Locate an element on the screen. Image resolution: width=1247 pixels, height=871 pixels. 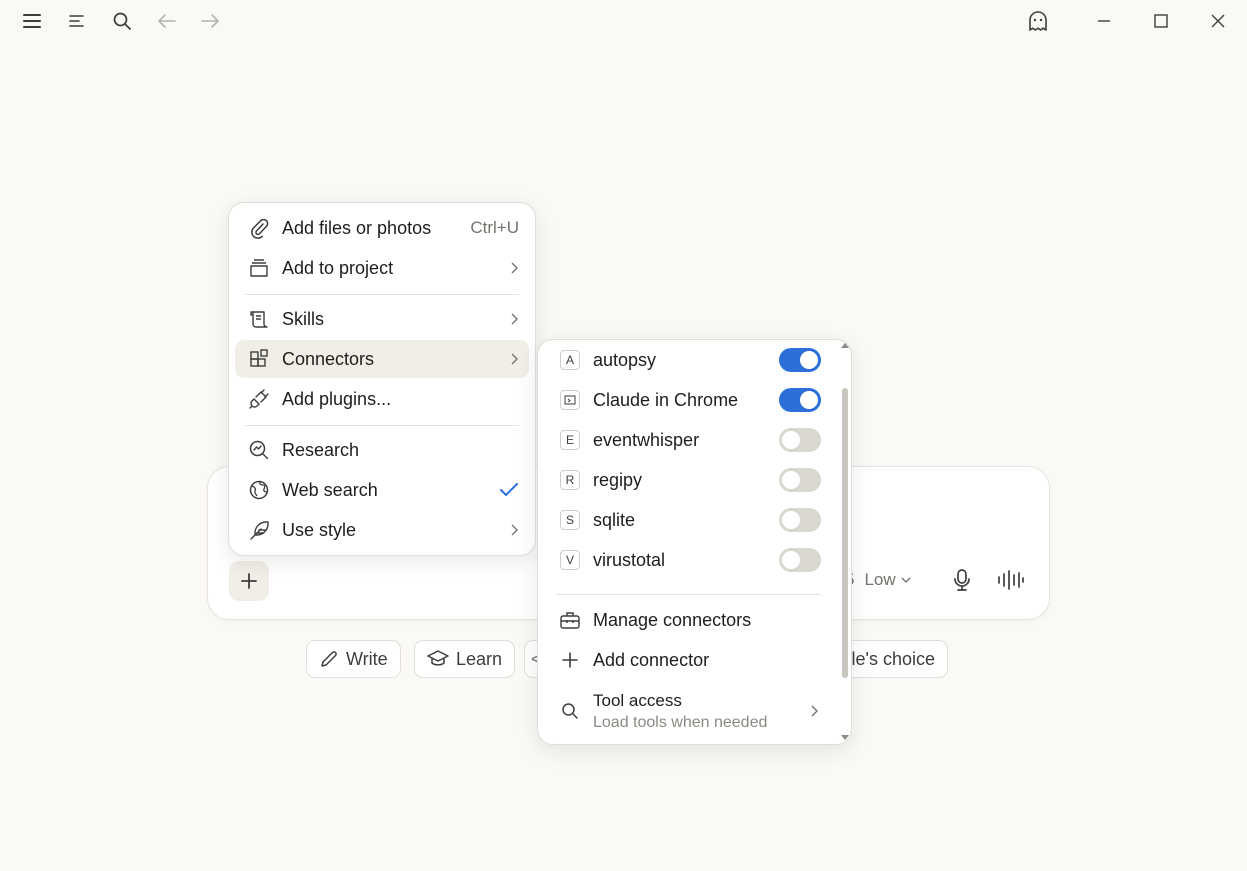
manage-connectors-item: Manage connectors is located at coordinates (695, 620).